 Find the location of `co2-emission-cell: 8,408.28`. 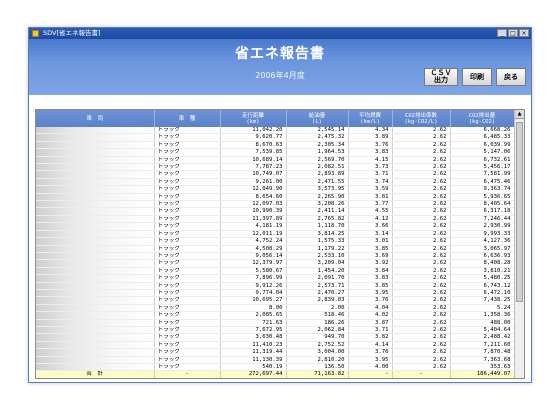

co2-emission-cell: 8,408.28 is located at coordinates (482, 263).